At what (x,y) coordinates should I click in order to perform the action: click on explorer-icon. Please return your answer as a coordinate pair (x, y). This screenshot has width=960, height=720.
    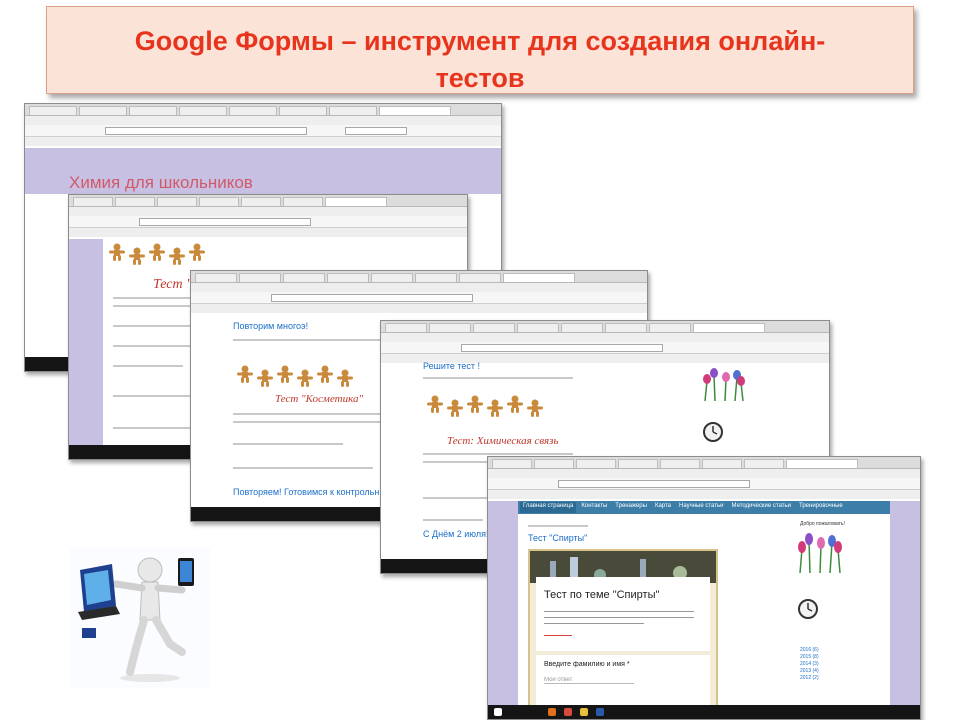
    Looking at the image, I should click on (584, 712).